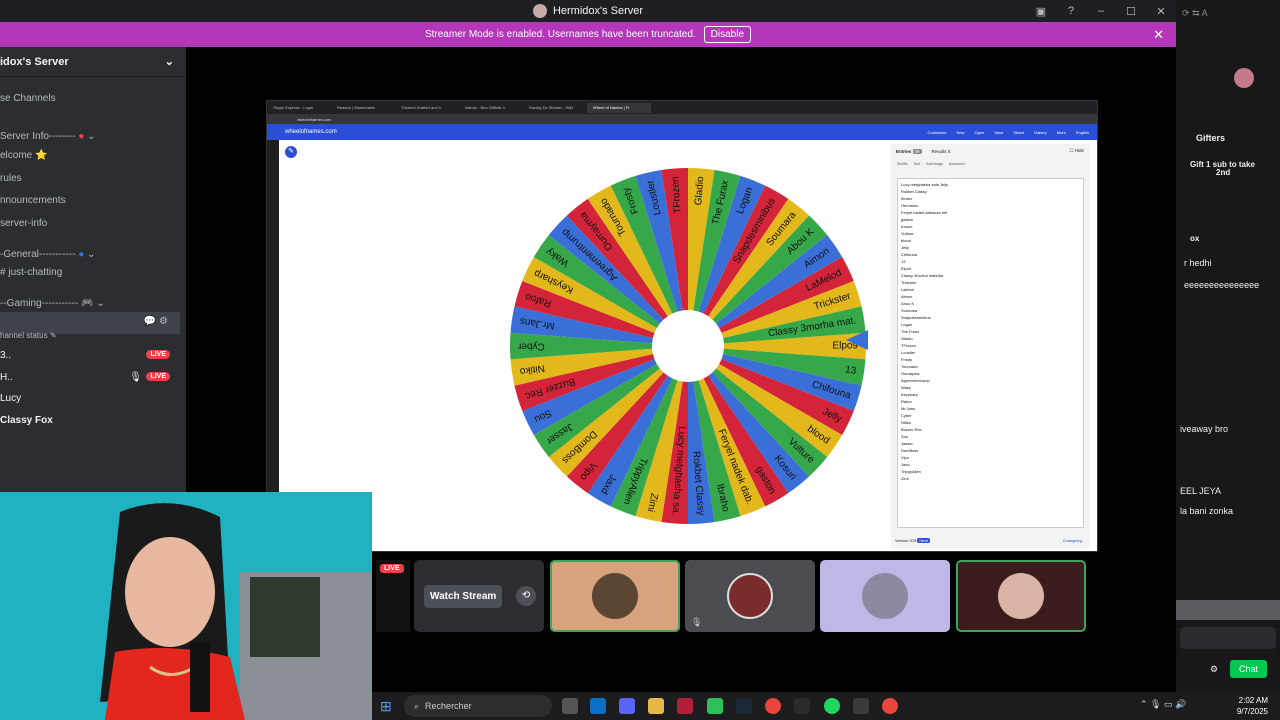  What do you see at coordinates (38, 254) in the screenshot?
I see `sidebar-item-label: -General-----------` at bounding box center [38, 254].